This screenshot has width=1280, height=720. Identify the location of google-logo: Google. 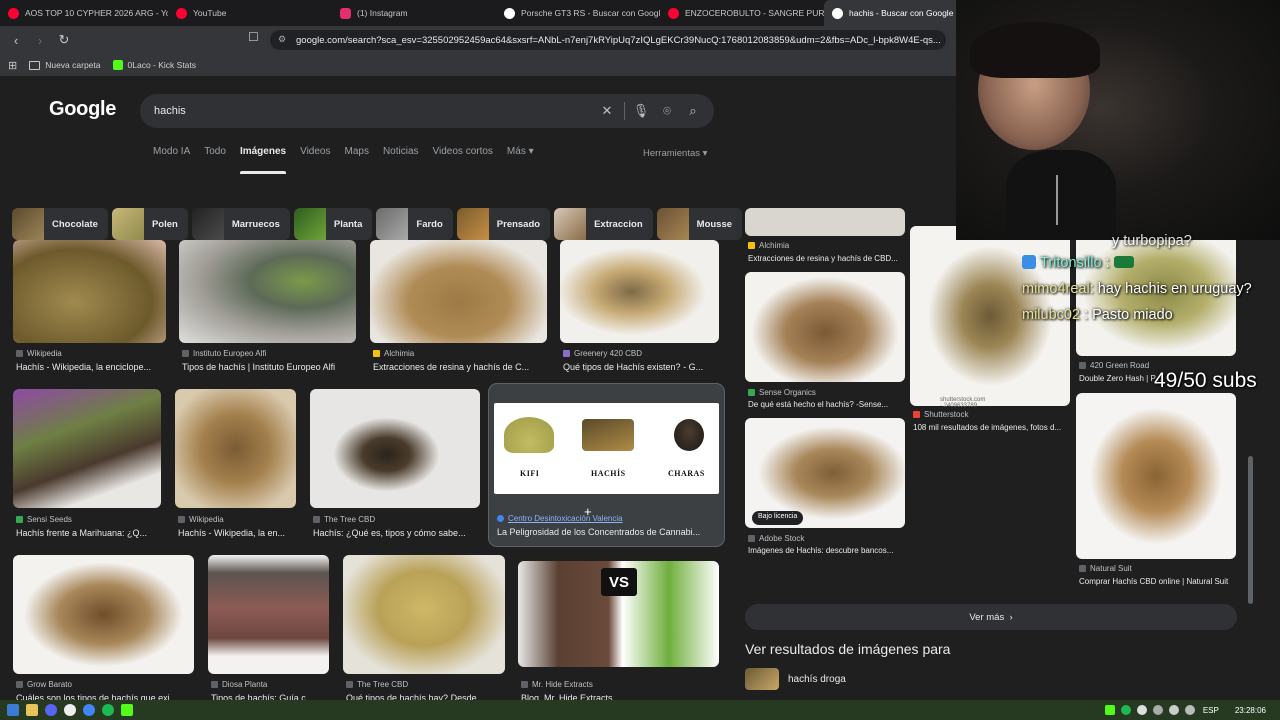
(82, 109).